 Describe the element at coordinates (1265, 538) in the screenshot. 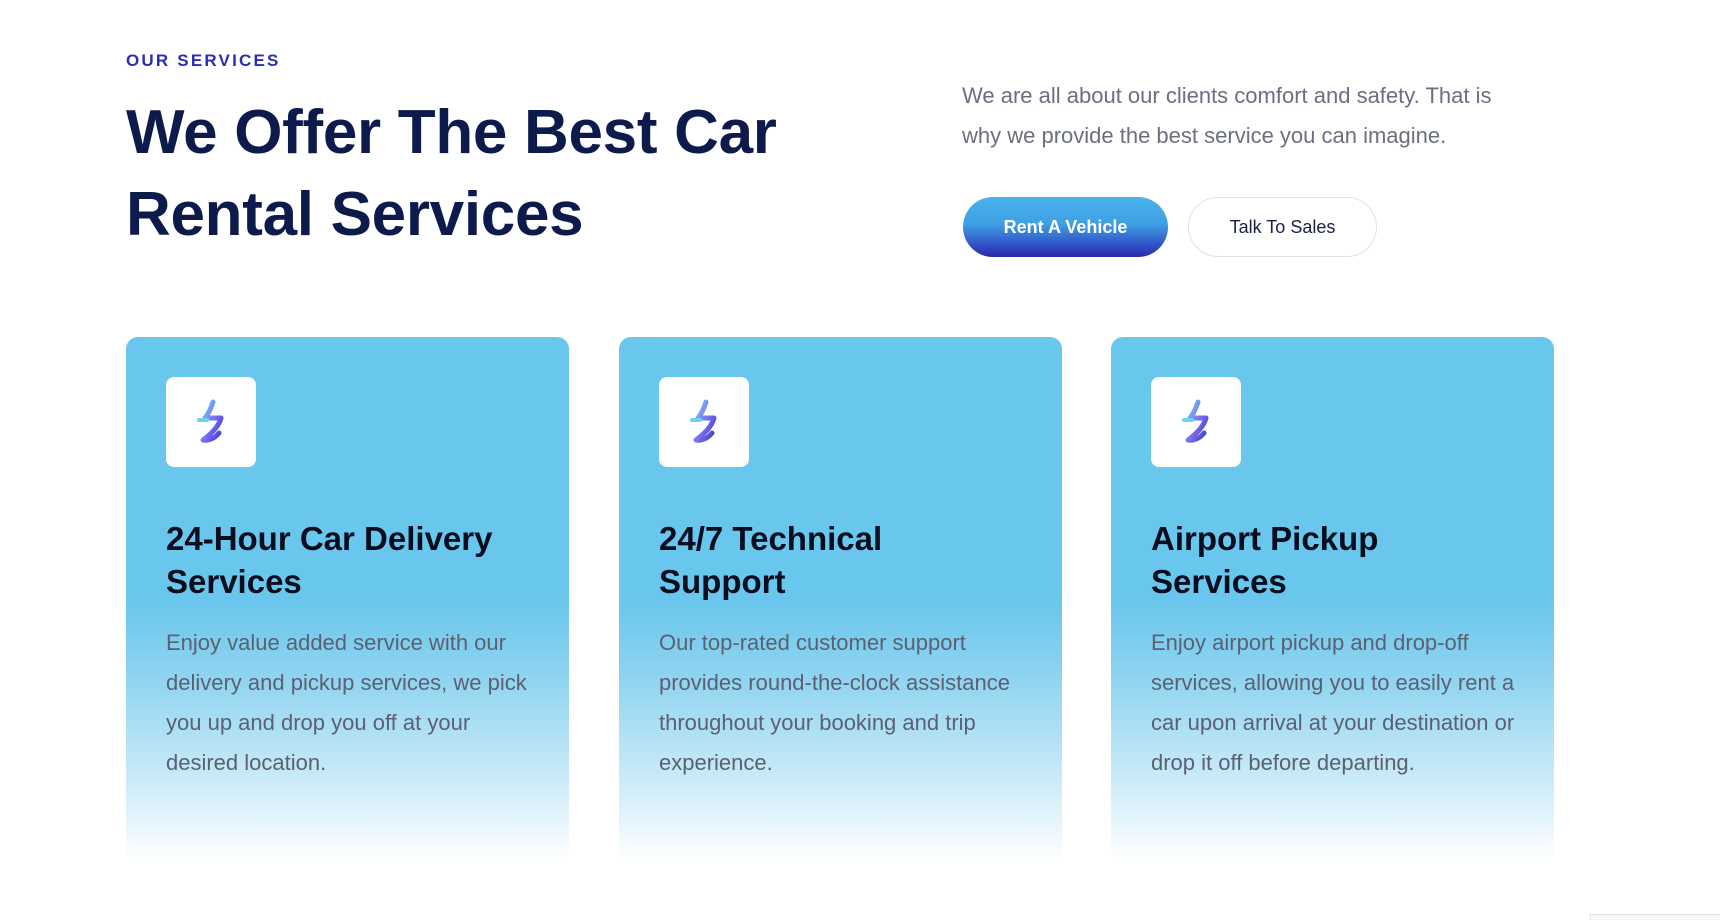

I see `card-title-line-1: Airport Pickup` at that location.